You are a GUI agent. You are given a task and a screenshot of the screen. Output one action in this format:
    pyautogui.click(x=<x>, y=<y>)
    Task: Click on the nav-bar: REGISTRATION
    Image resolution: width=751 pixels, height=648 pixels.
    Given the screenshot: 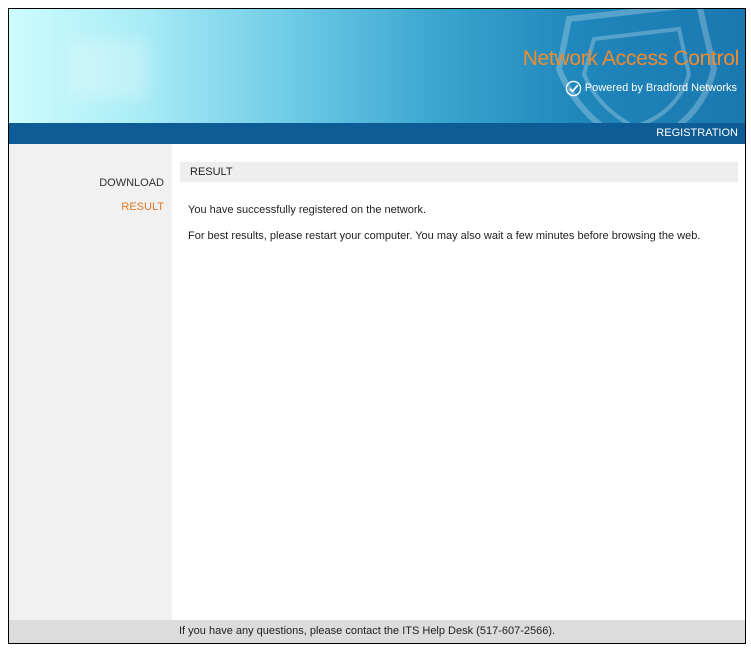 What is the action you would take?
    pyautogui.click(x=377, y=133)
    